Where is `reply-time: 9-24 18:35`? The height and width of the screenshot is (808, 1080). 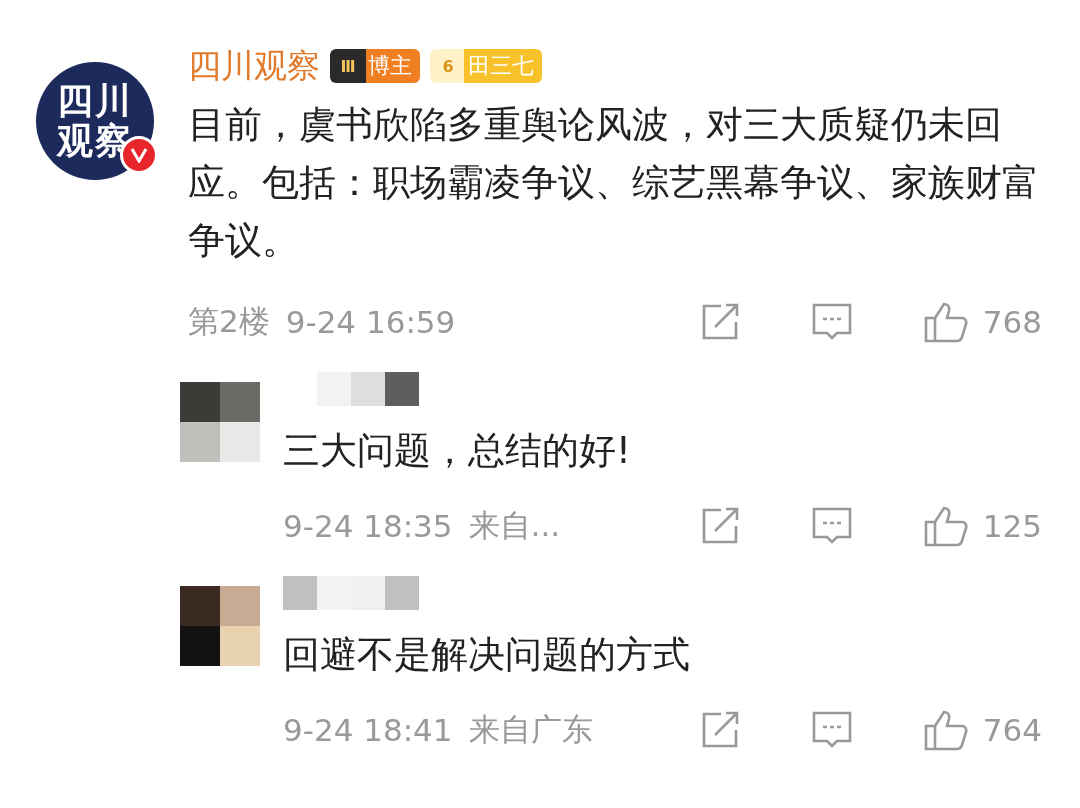 reply-time: 9-24 18:35 is located at coordinates (368, 526).